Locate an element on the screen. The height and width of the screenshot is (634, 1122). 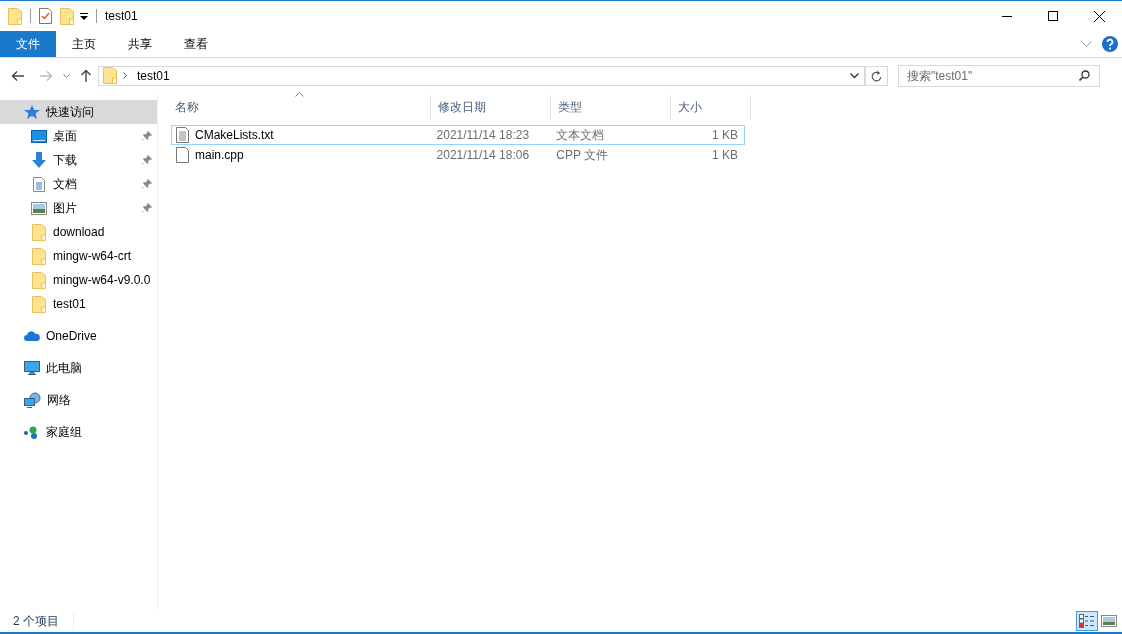
file-row: CMakeLists.txt 2021/11/14 18:23 文本文档 1 KB is located at coordinates (458, 135).